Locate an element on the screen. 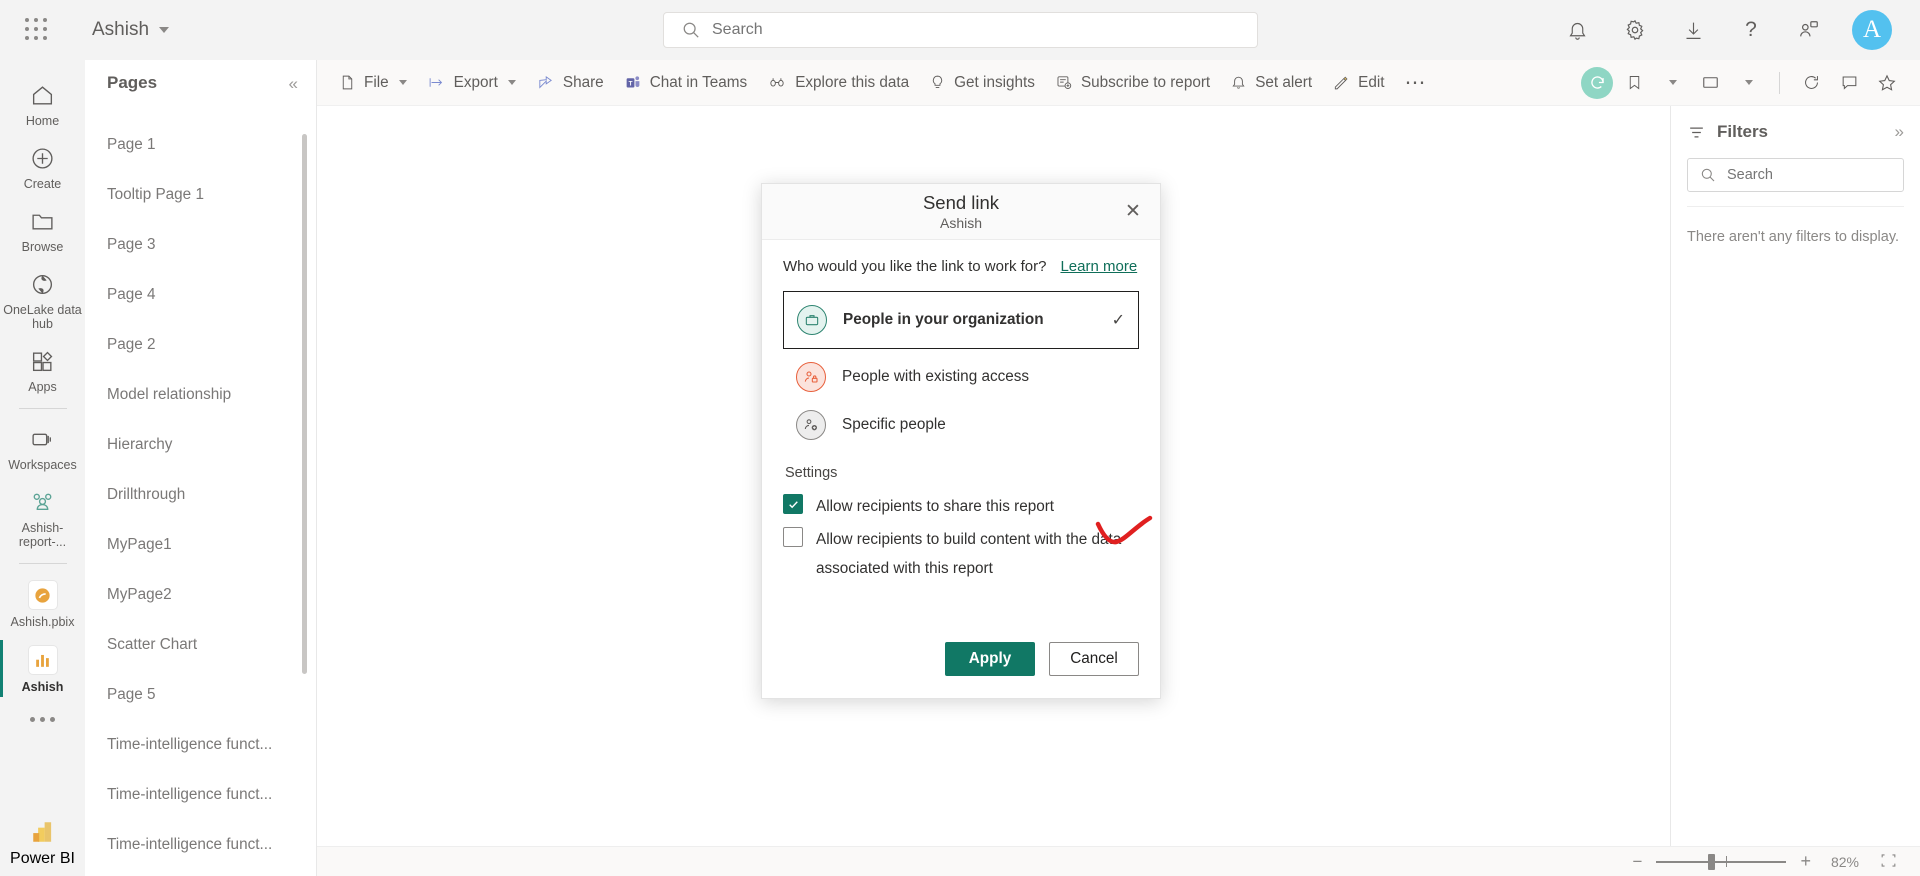  cancel-button: Cancel is located at coordinates (1094, 659).